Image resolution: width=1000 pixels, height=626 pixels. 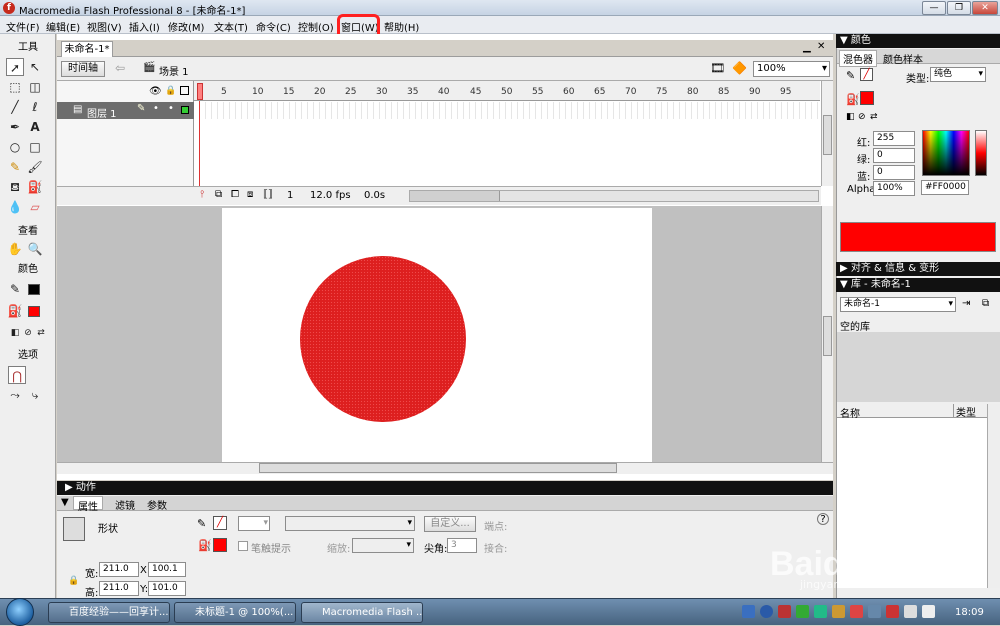 I want to click on outline-icon, so click(x=184, y=90).